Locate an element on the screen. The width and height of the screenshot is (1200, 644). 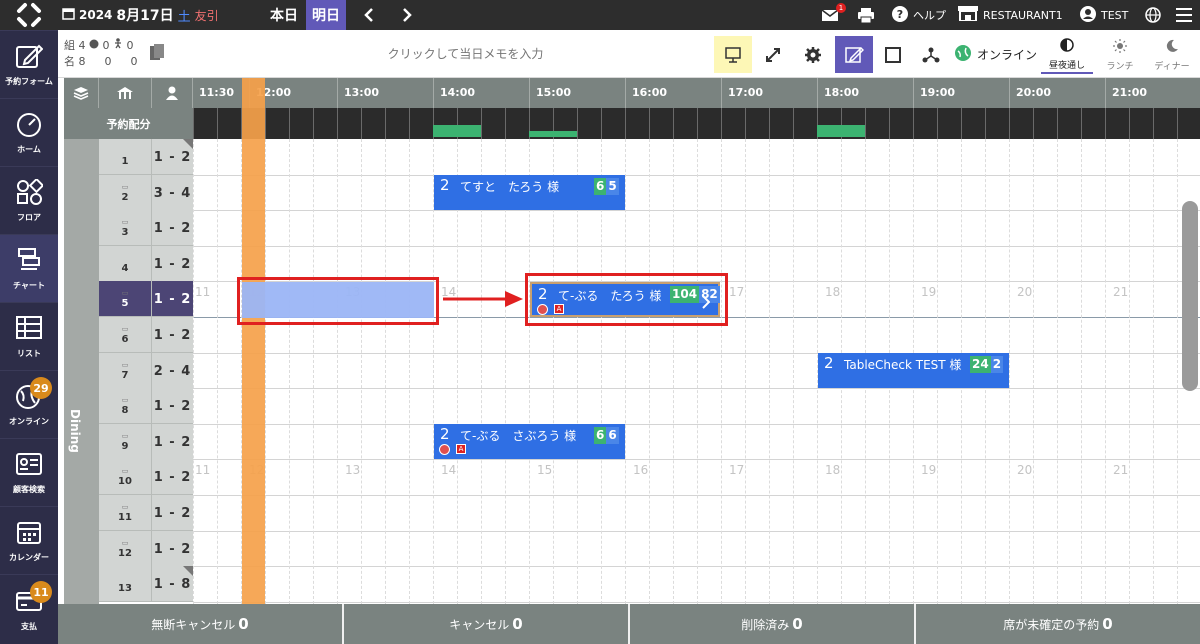
footer-label: 無断キャンセル is located at coordinates (193, 624).